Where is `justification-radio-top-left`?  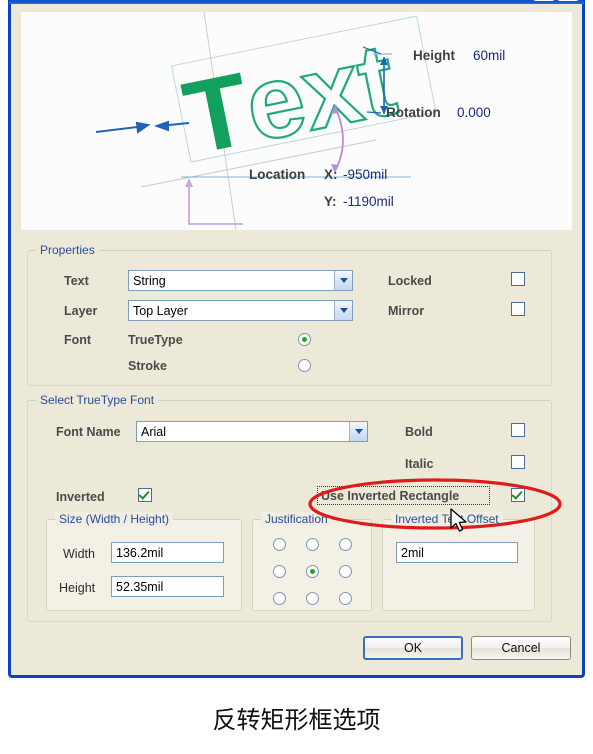 justification-radio-top-left is located at coordinates (279, 544).